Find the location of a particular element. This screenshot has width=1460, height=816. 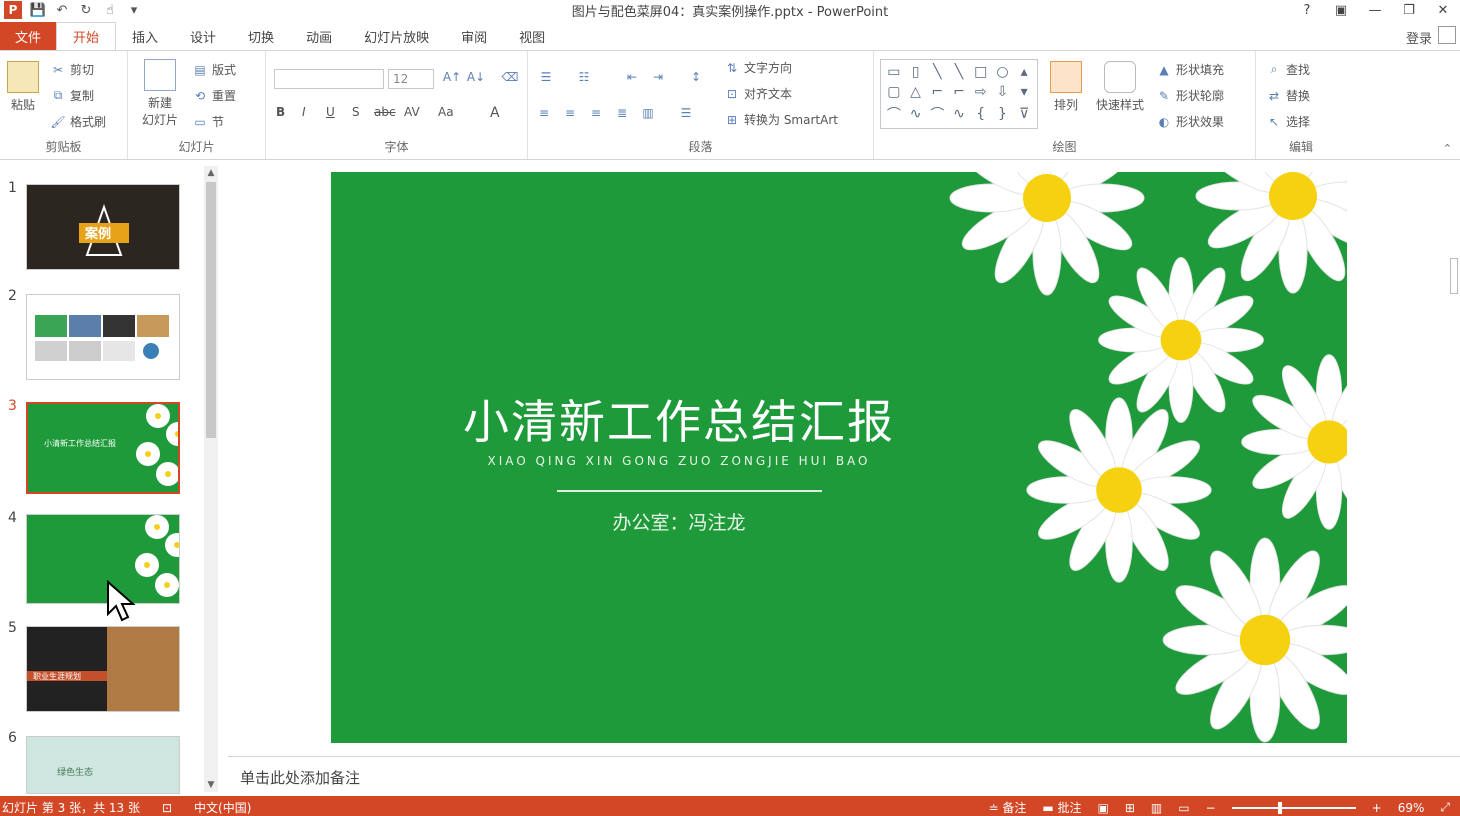

new-slide-button: 新建 幻灯片 is located at coordinates (160, 93).